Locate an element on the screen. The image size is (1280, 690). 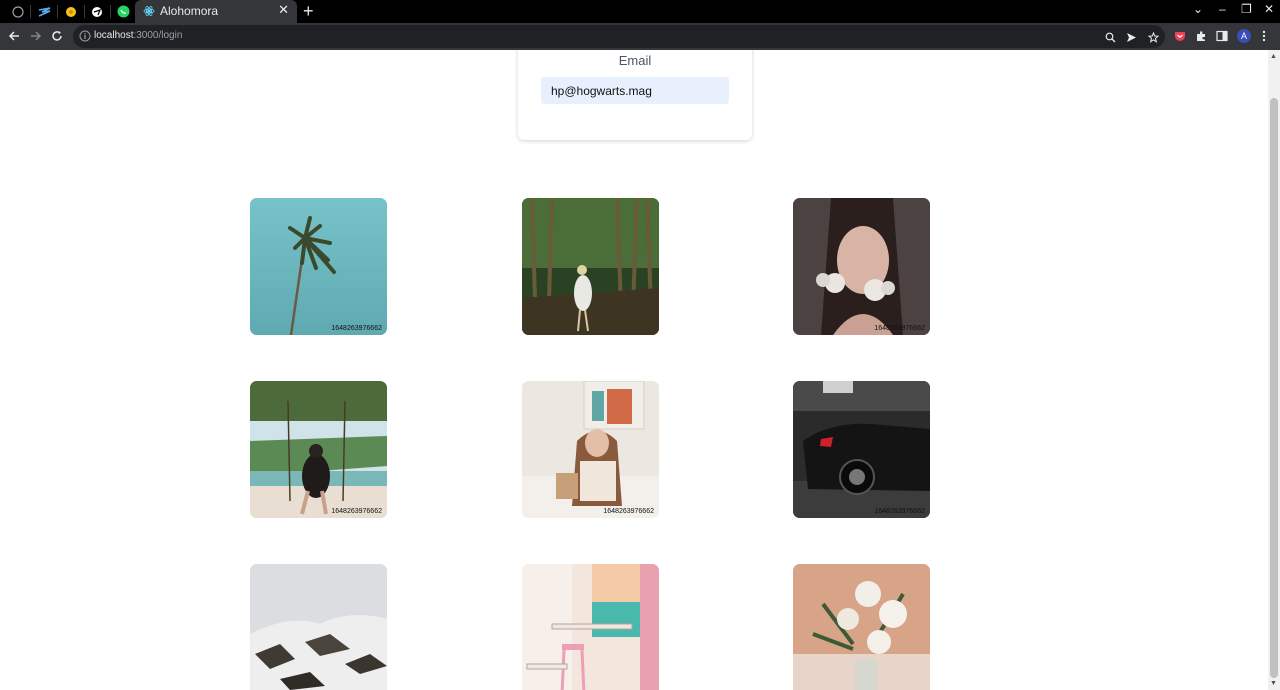
browser-toolbar: localhost:3000/login is located at coordinates (640, 36).